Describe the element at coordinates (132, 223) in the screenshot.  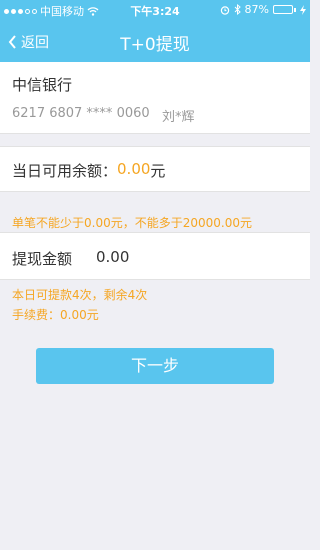
I see `limit-note: 单笔不能少于0.00元，不能多于20000.00元` at that location.